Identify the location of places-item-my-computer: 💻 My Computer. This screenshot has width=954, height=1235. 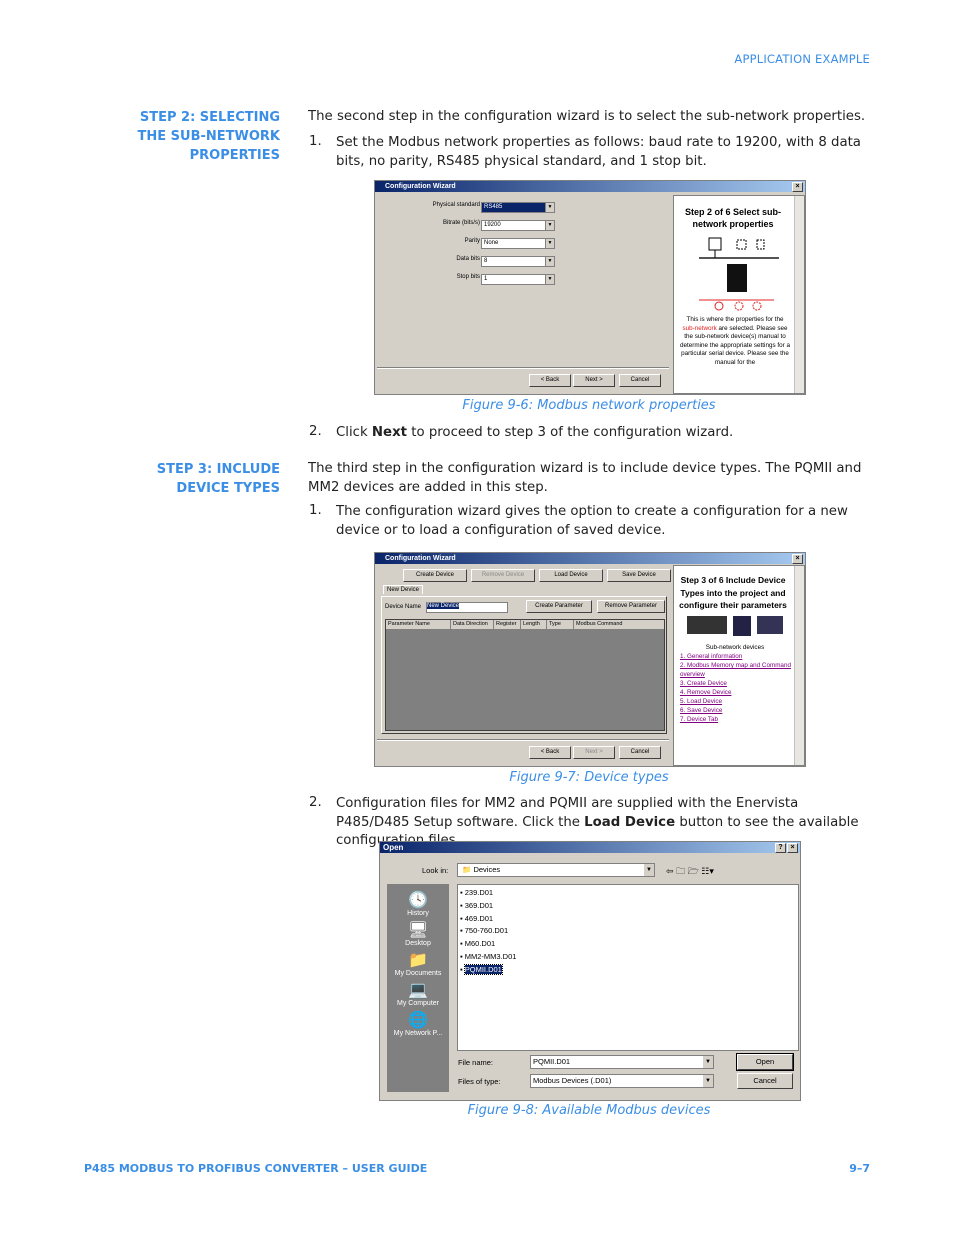
(418, 993).